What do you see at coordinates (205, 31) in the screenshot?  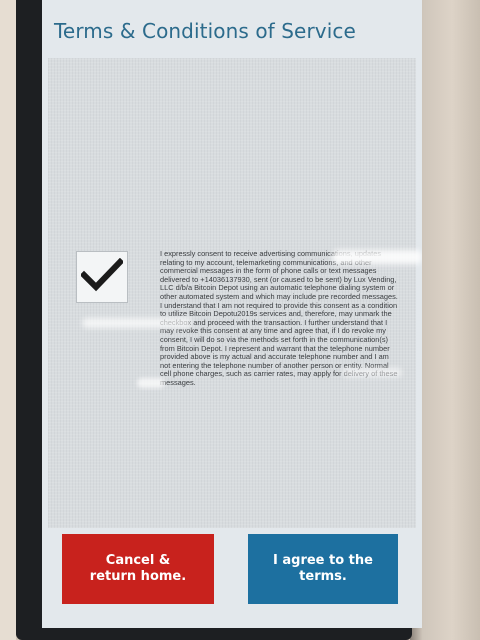 I see `page-title: Terms & Conditions of Service` at bounding box center [205, 31].